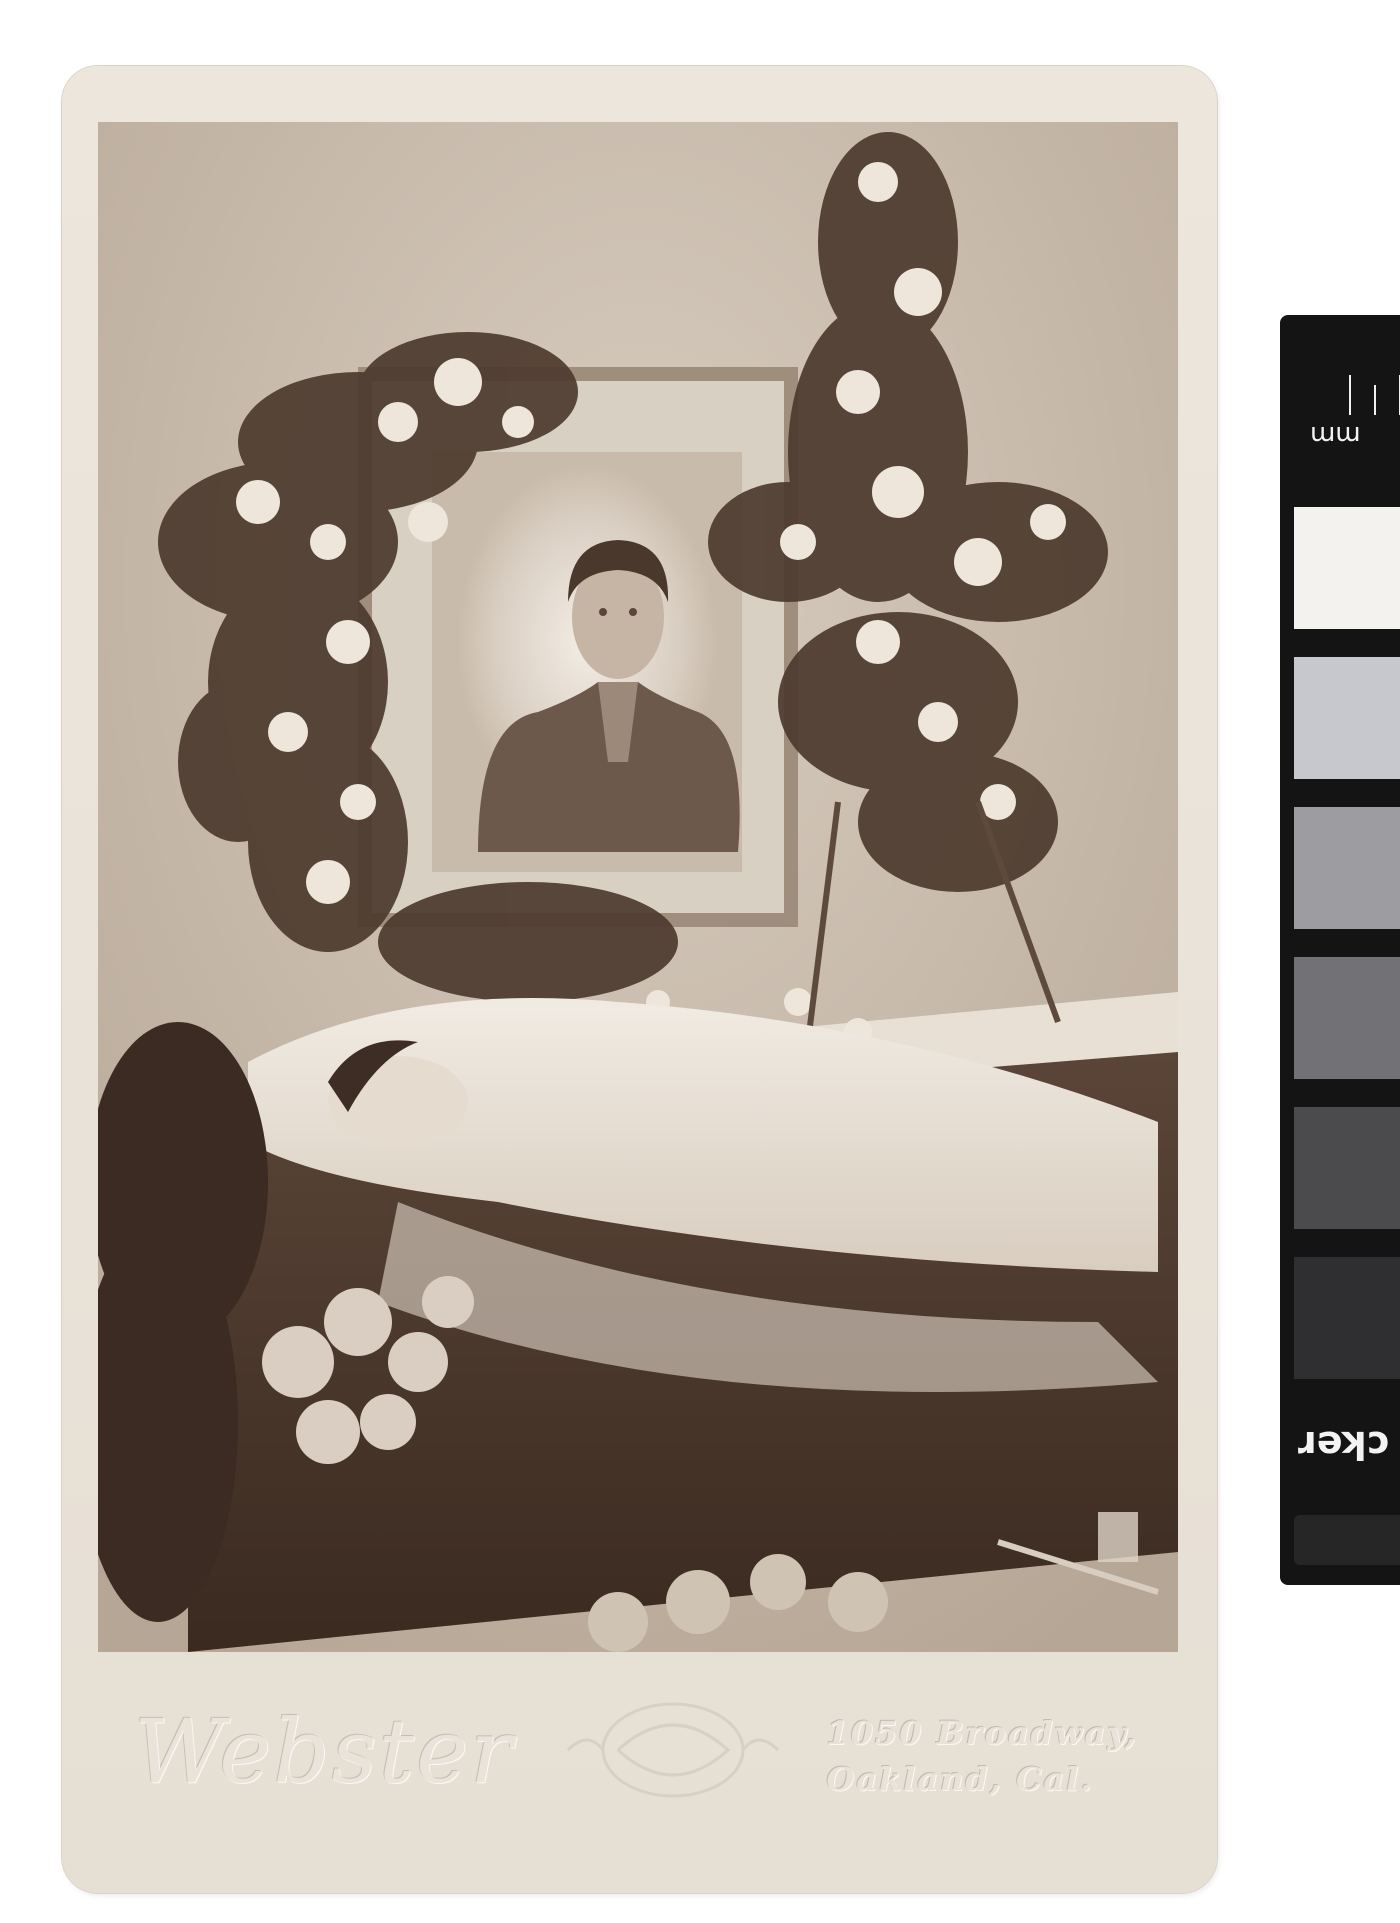 This screenshot has height=1923, width=1400. Describe the element at coordinates (1340, 950) in the screenshot. I see `color-target: mm cker` at that location.